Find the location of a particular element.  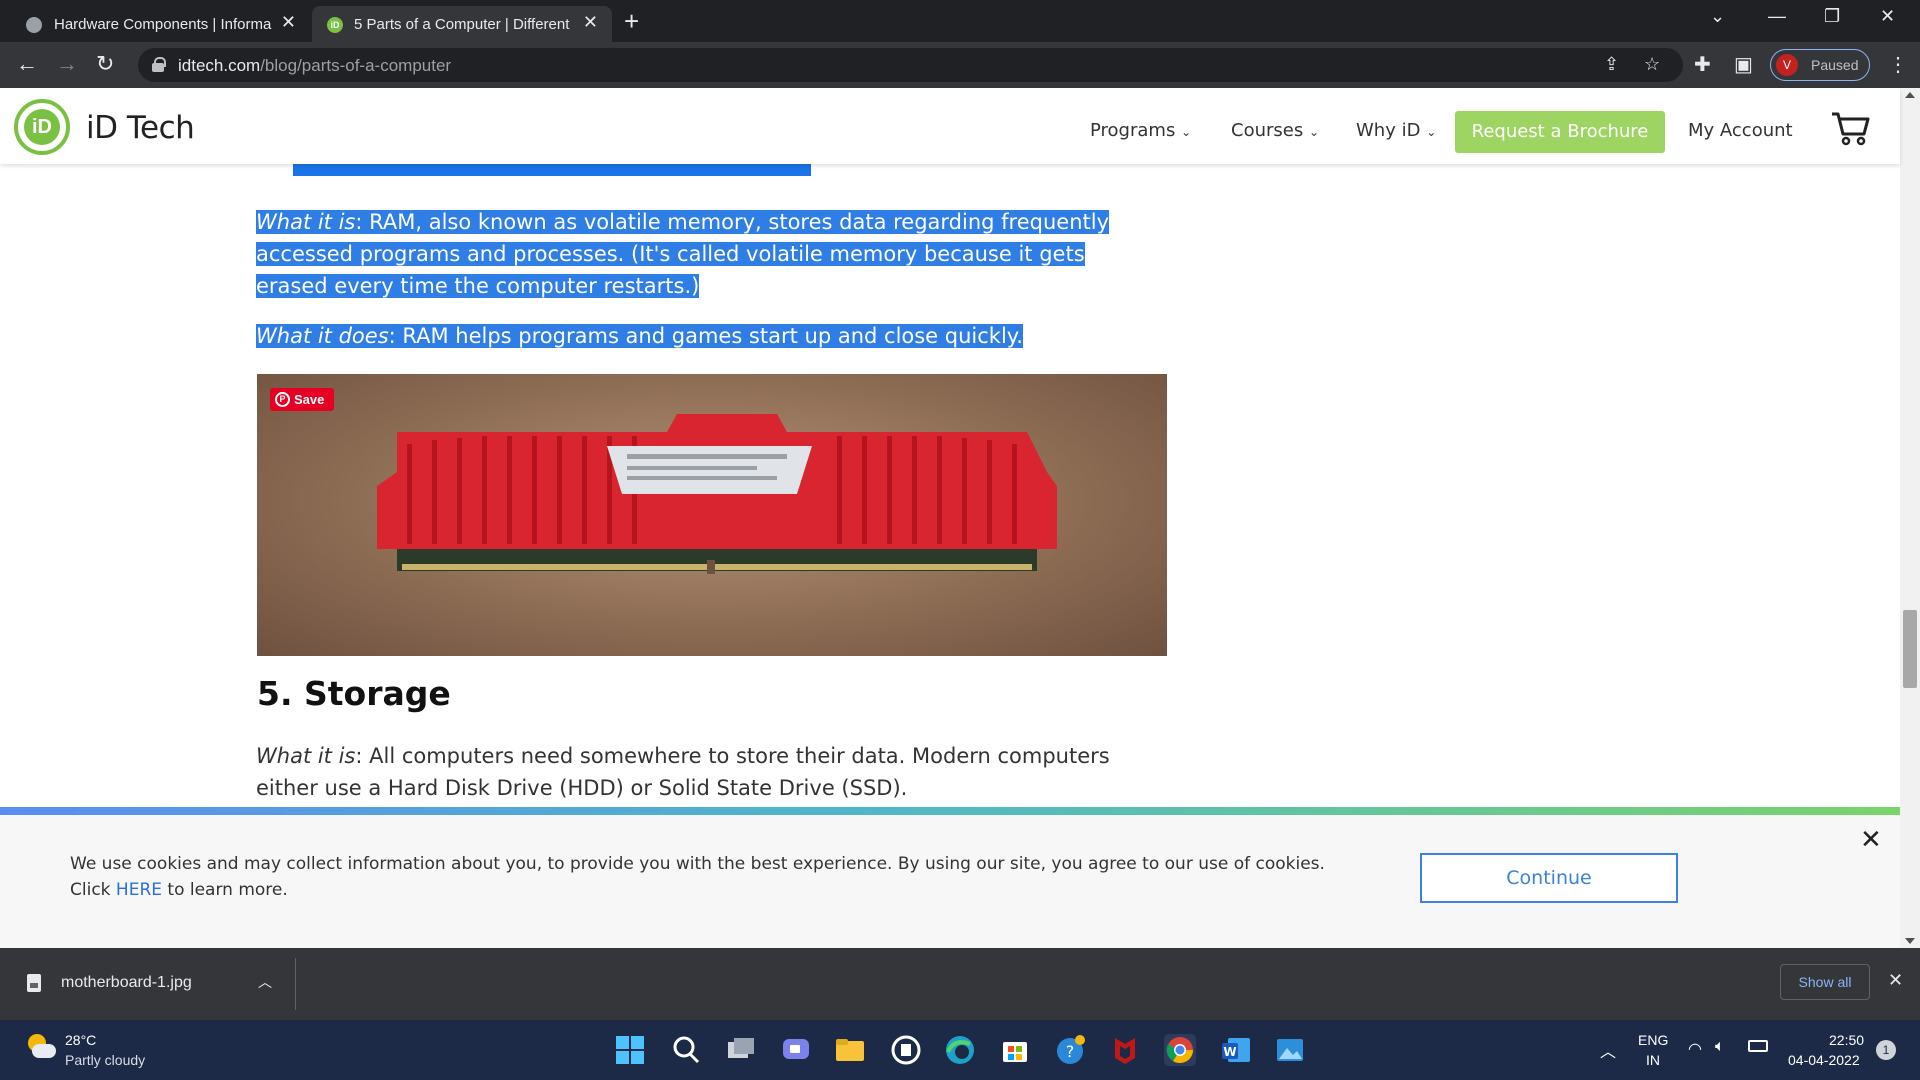

extensions-icon: ✚ is located at coordinates (1702, 64).